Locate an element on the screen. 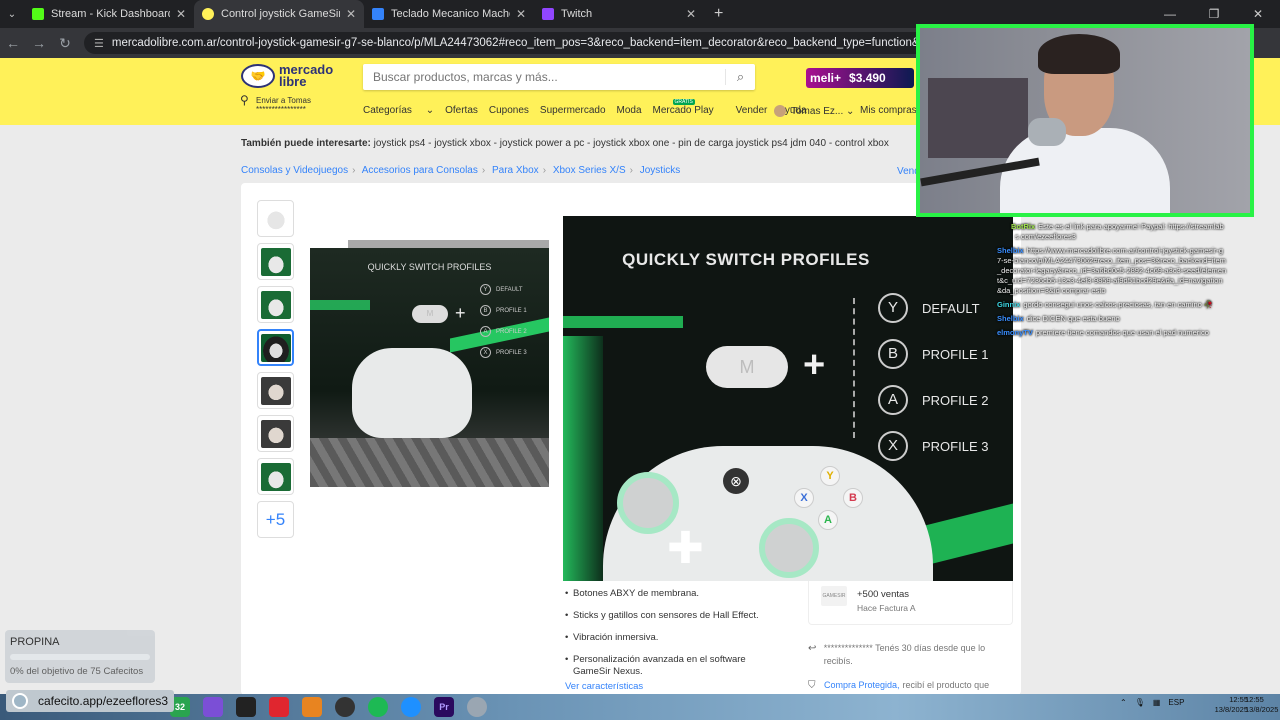  maximize-icon: ❐ is located at coordinates (1214, 14).